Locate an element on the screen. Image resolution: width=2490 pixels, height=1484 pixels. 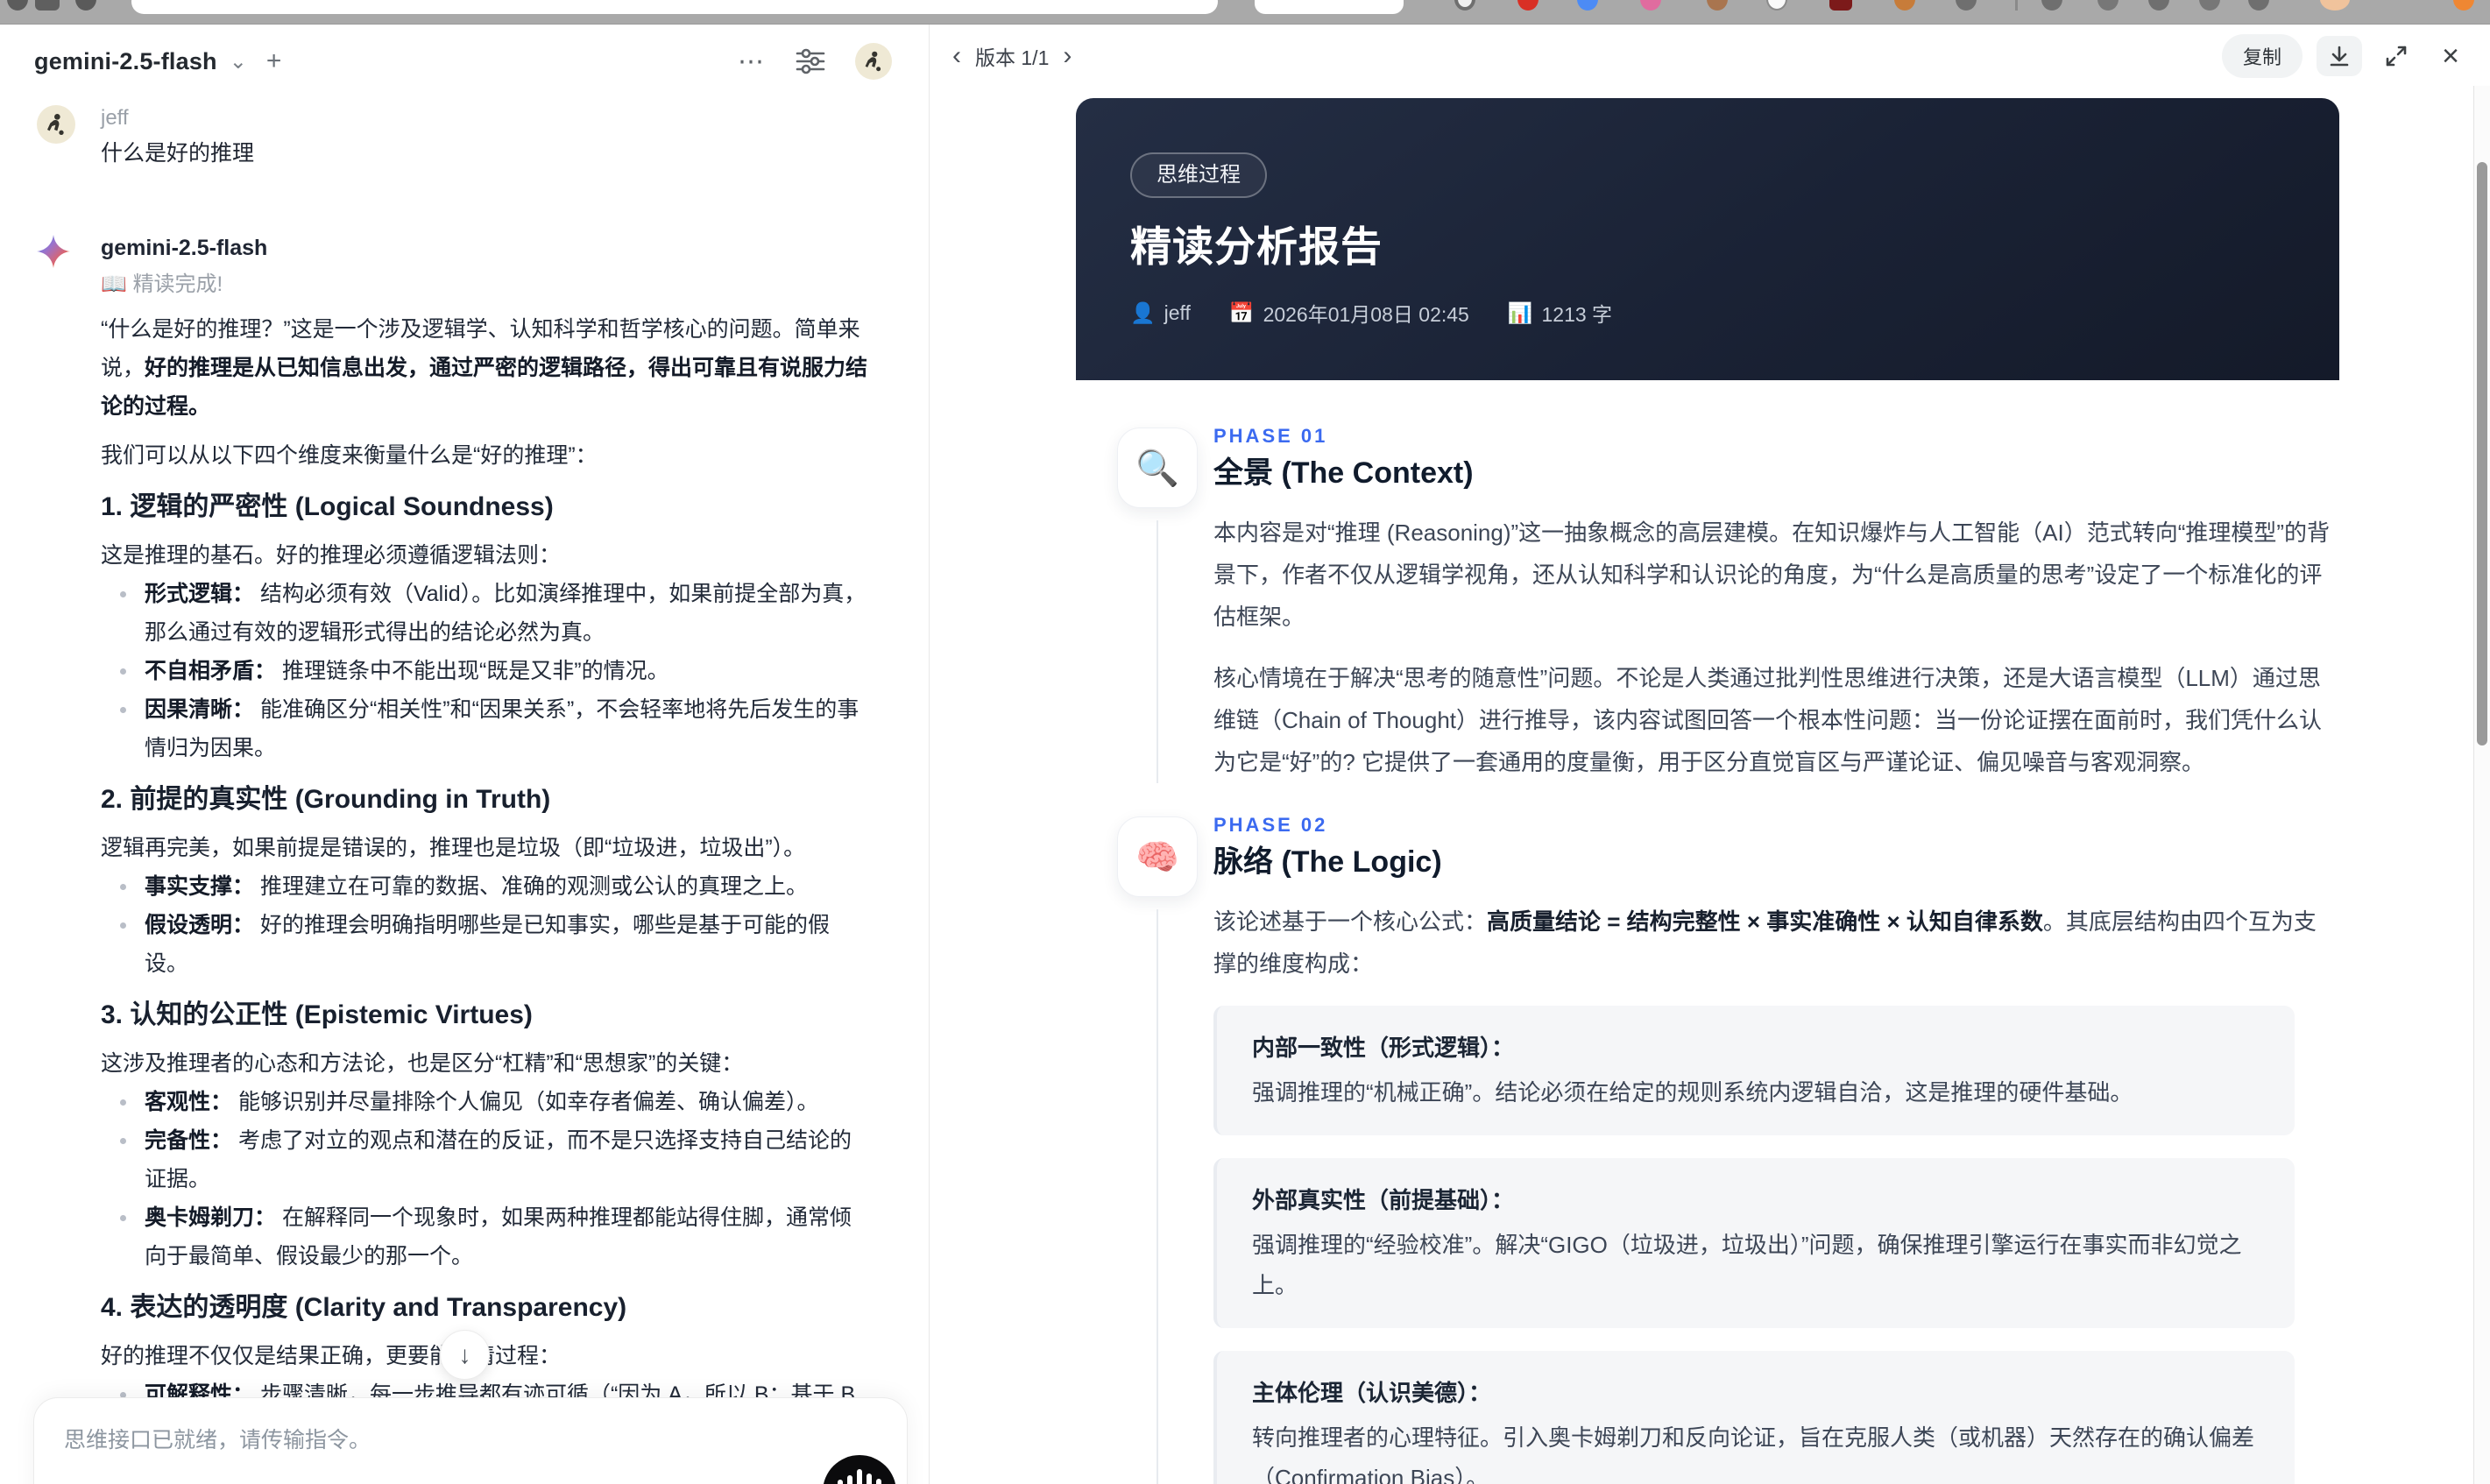
copy-button: 复制 is located at coordinates (2262, 56).